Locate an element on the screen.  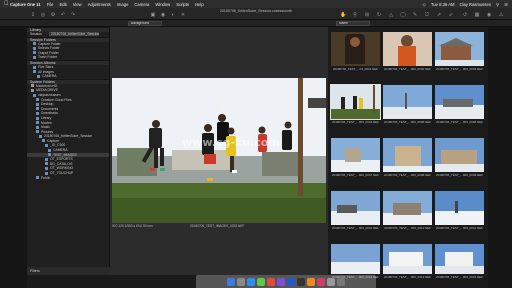
copy-adjustments-icon: ⇗ is located at coordinates (439, 15).